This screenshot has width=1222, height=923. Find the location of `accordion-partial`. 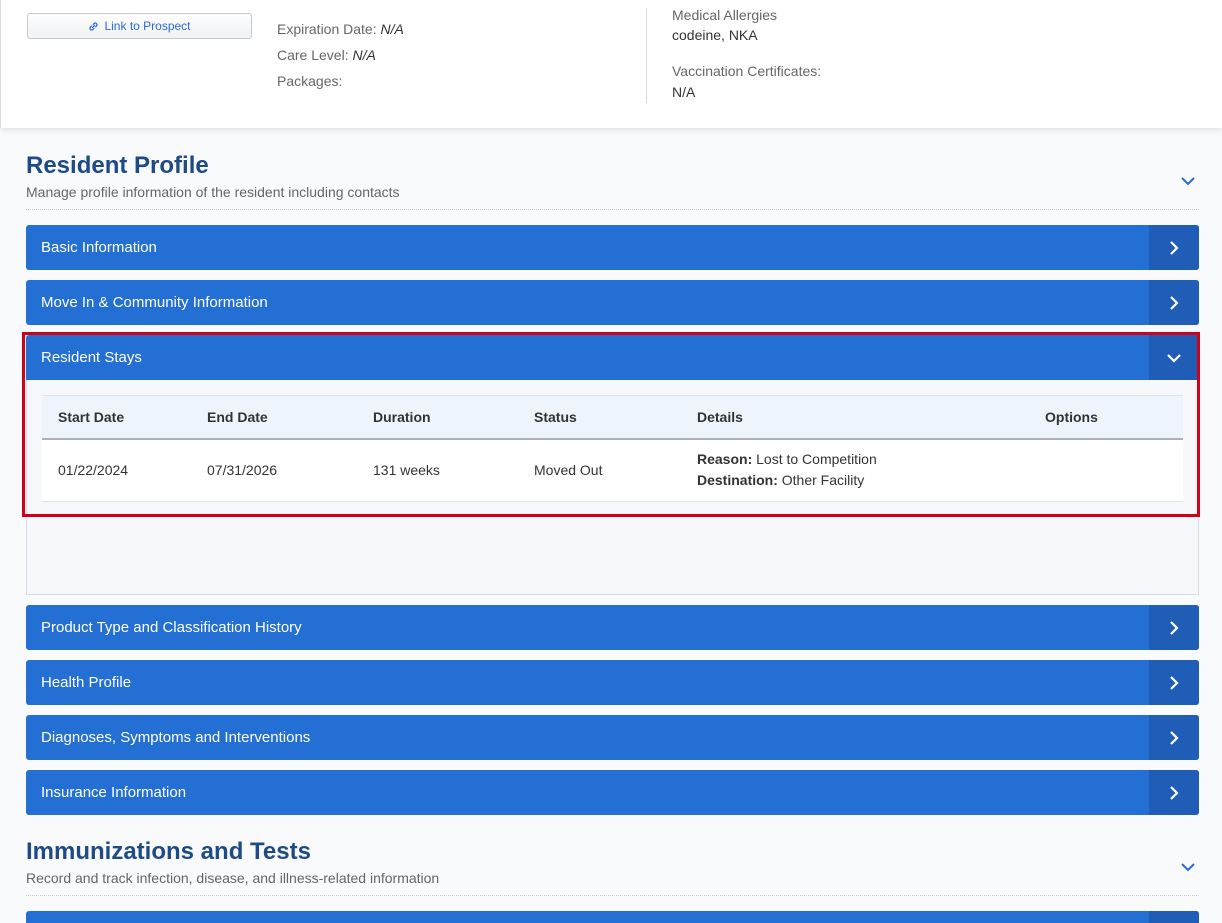

accordion-partial is located at coordinates (612, 917).